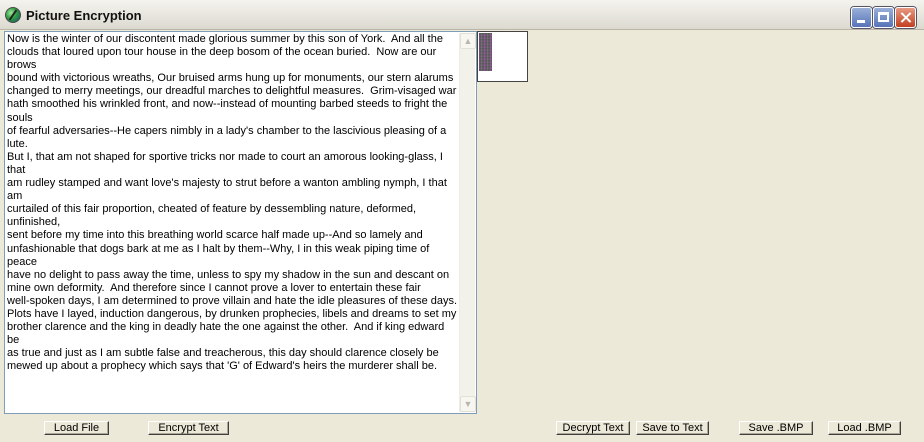  I want to click on save-bmp-button: Save .BMP, so click(776, 428).